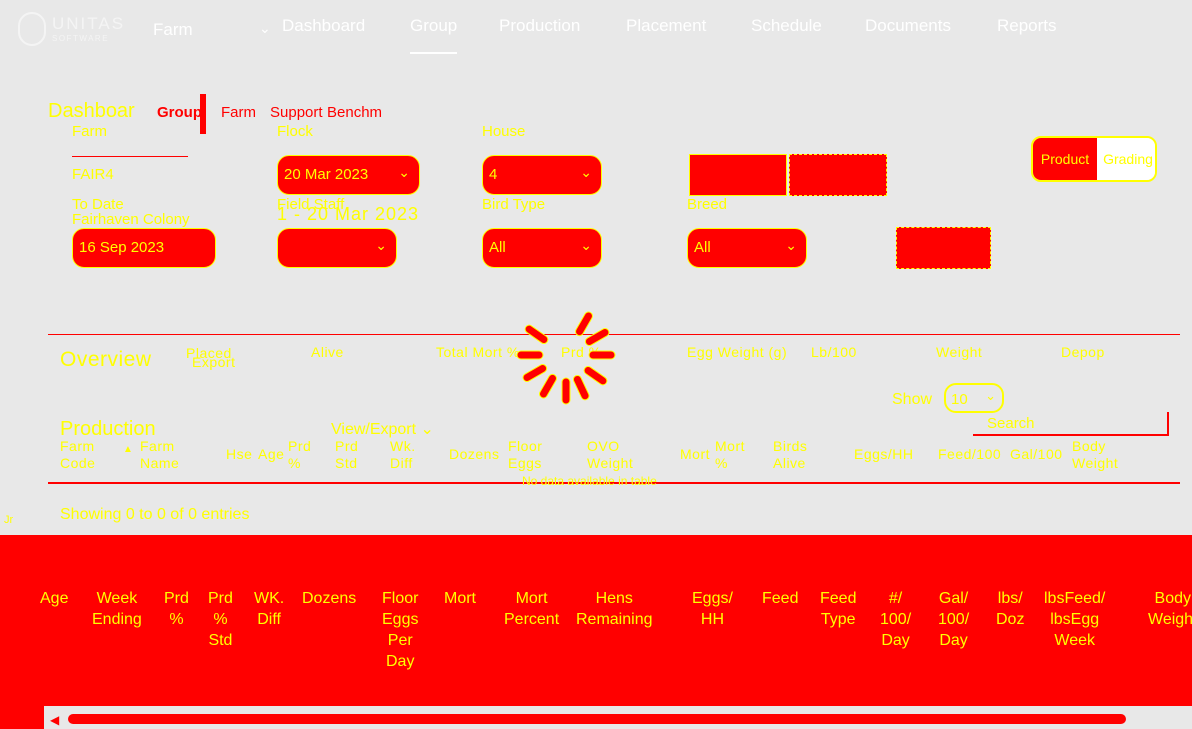  Describe the element at coordinates (695, 454) in the screenshot. I see `col-header: Mort` at that location.